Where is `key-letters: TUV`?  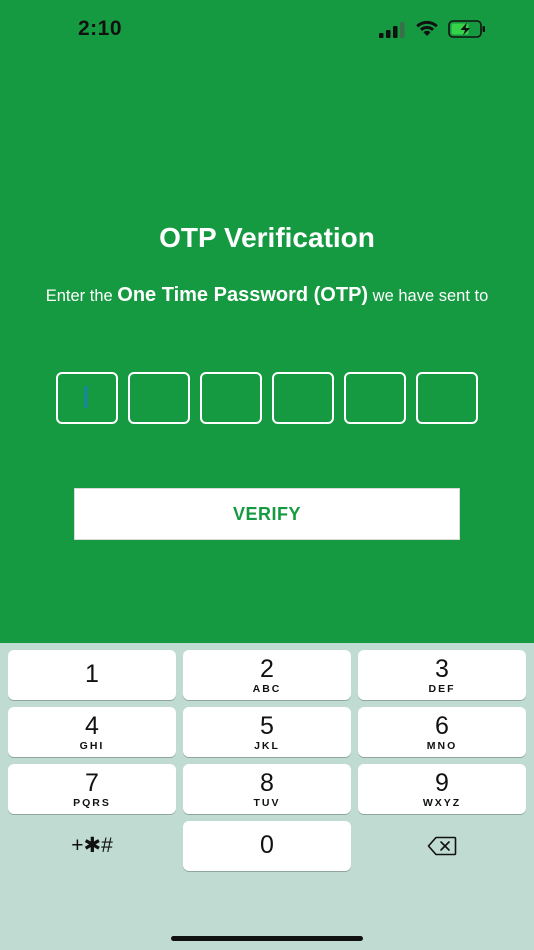
key-letters: TUV is located at coordinates (267, 803).